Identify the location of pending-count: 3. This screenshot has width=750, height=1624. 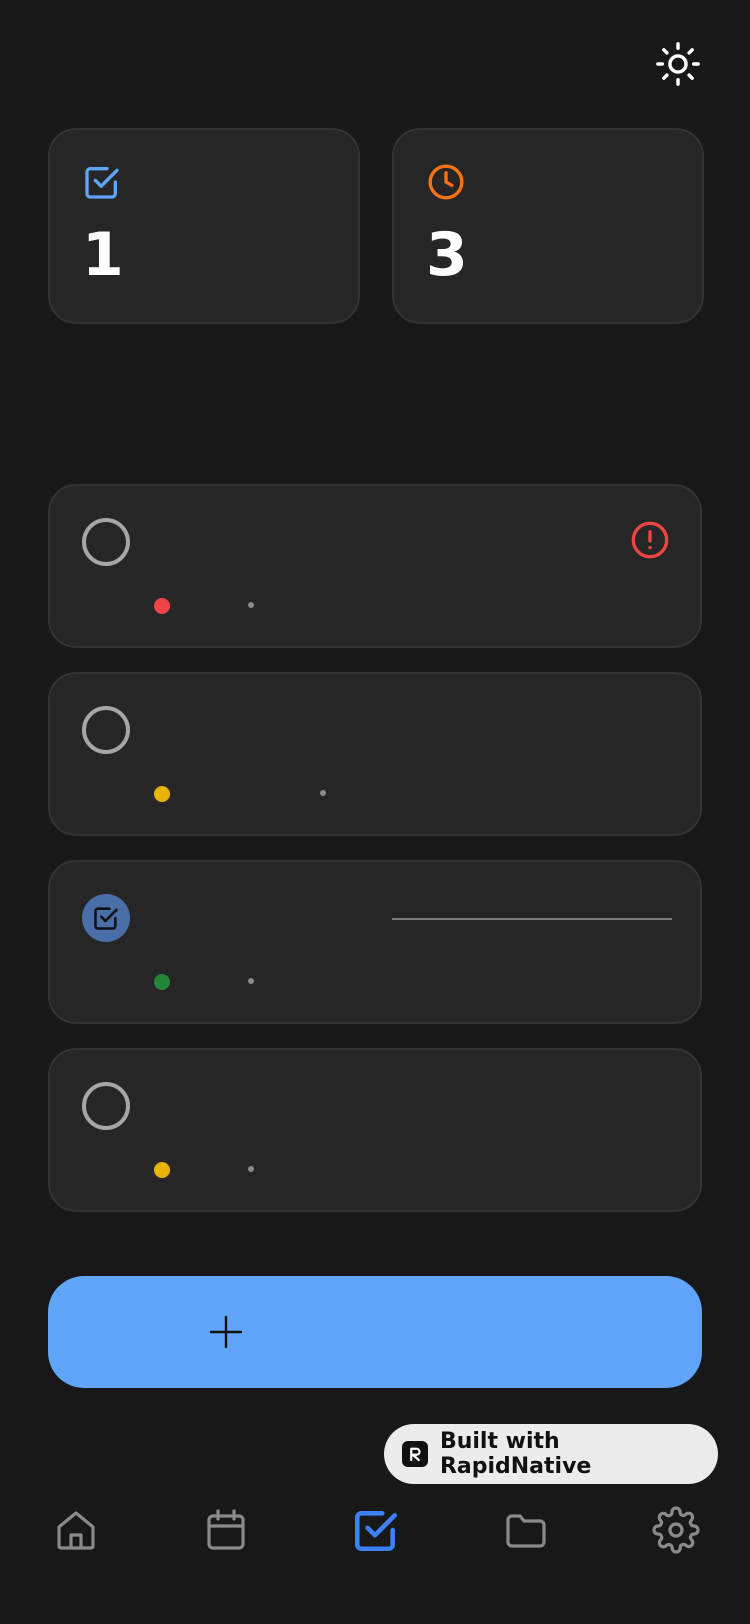
(447, 255).